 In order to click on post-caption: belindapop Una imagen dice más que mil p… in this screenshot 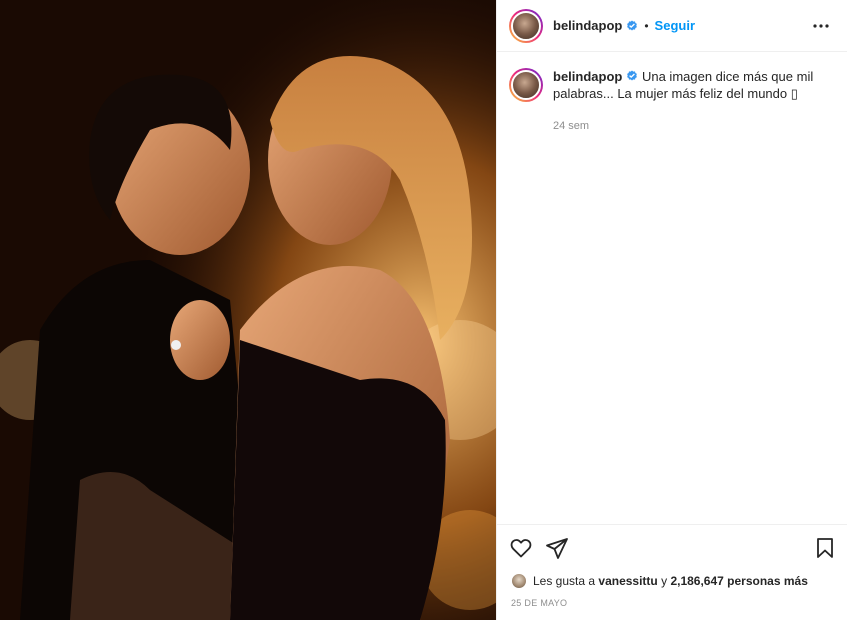, I will do `click(672, 93)`.